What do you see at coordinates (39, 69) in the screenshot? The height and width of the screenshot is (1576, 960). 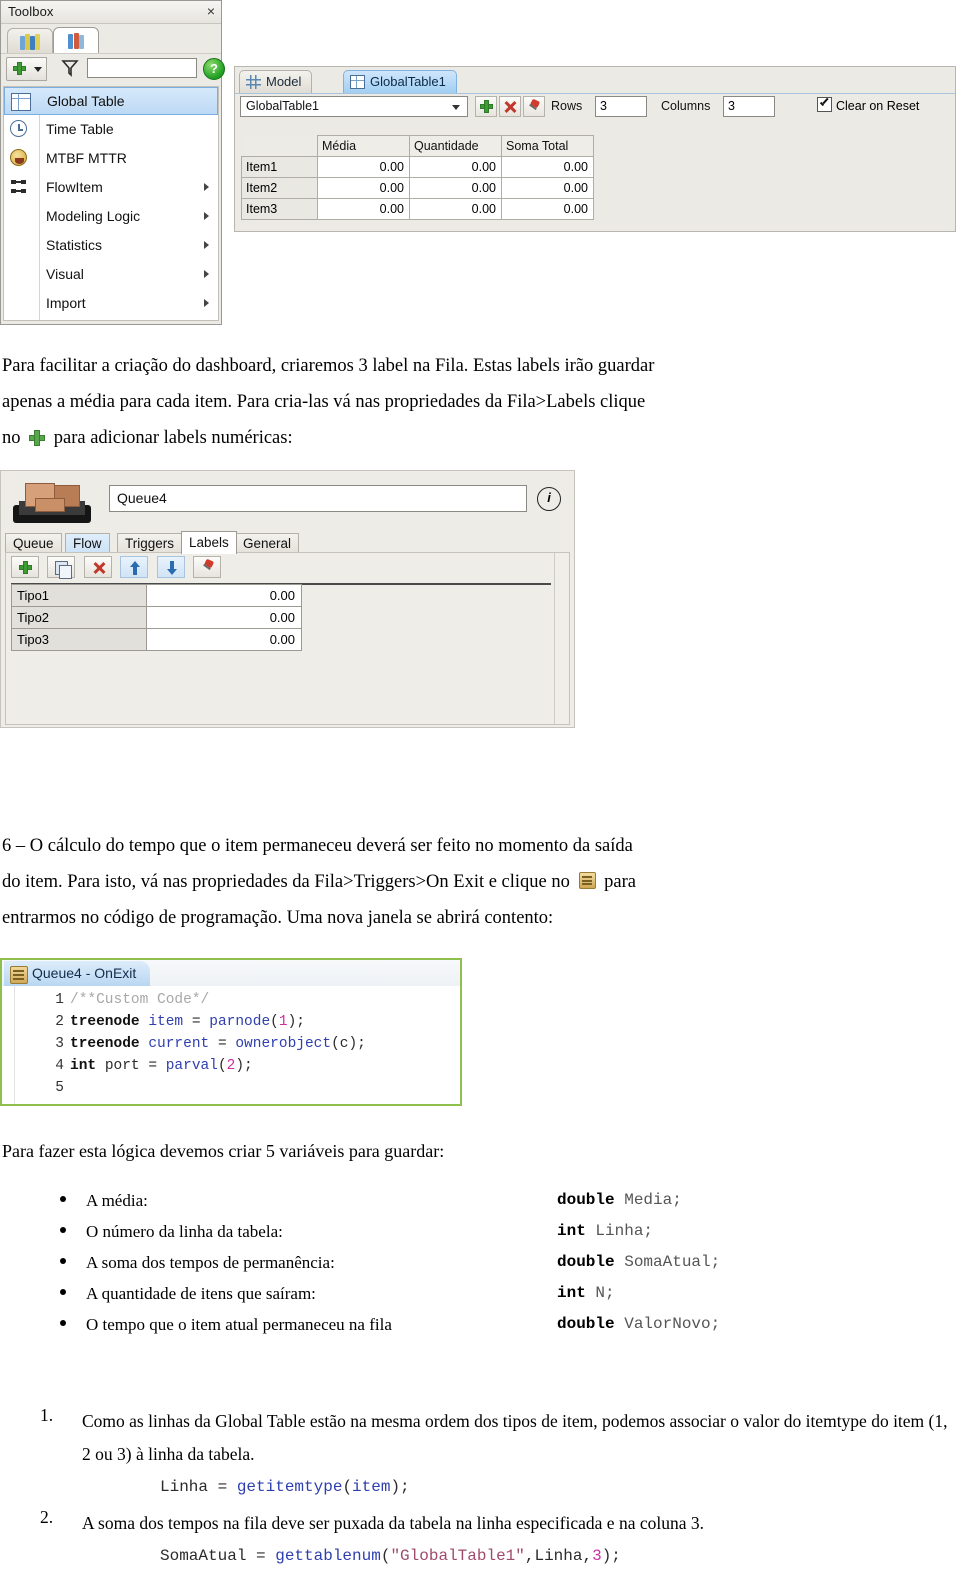 I see `add-object-dropdown-button` at bounding box center [39, 69].